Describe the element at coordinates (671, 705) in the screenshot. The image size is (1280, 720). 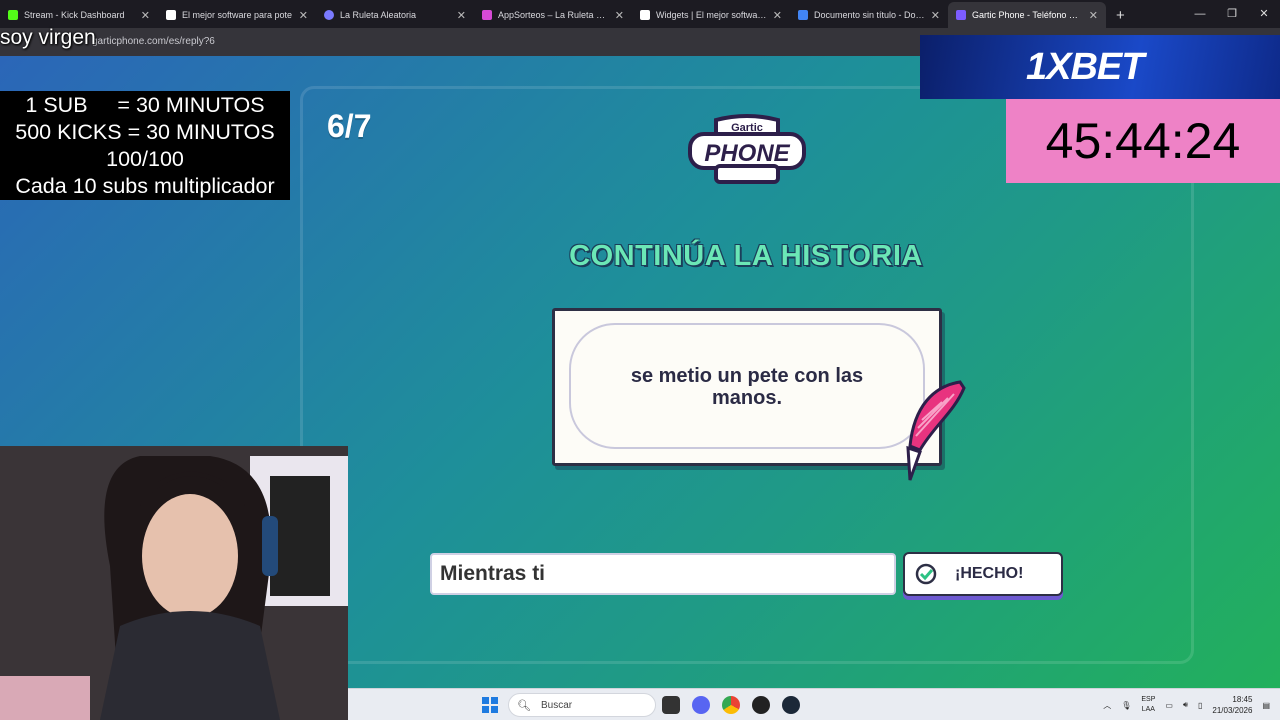
I see `file-explorer-icon` at that location.